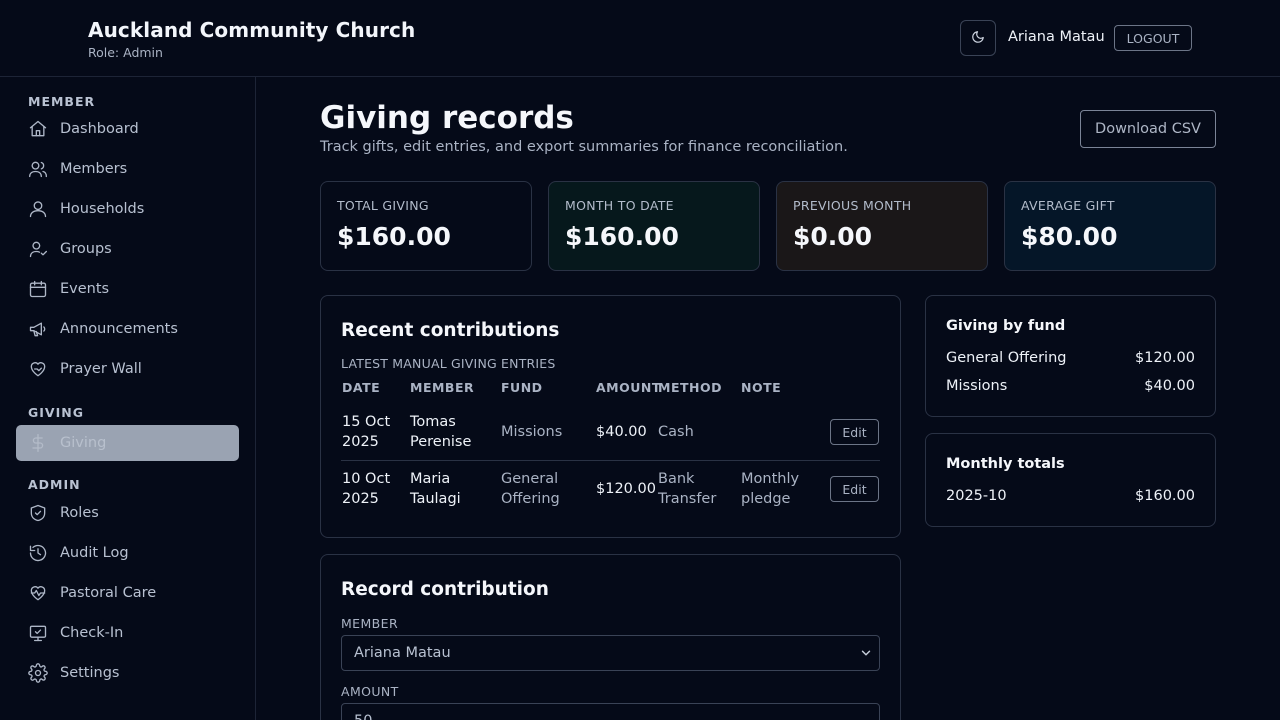 Image resolution: width=1280 pixels, height=720 pixels. Describe the element at coordinates (882, 226) in the screenshot. I see `stat-card-previous-month: PREVIOUS MONTH $0.00` at that location.